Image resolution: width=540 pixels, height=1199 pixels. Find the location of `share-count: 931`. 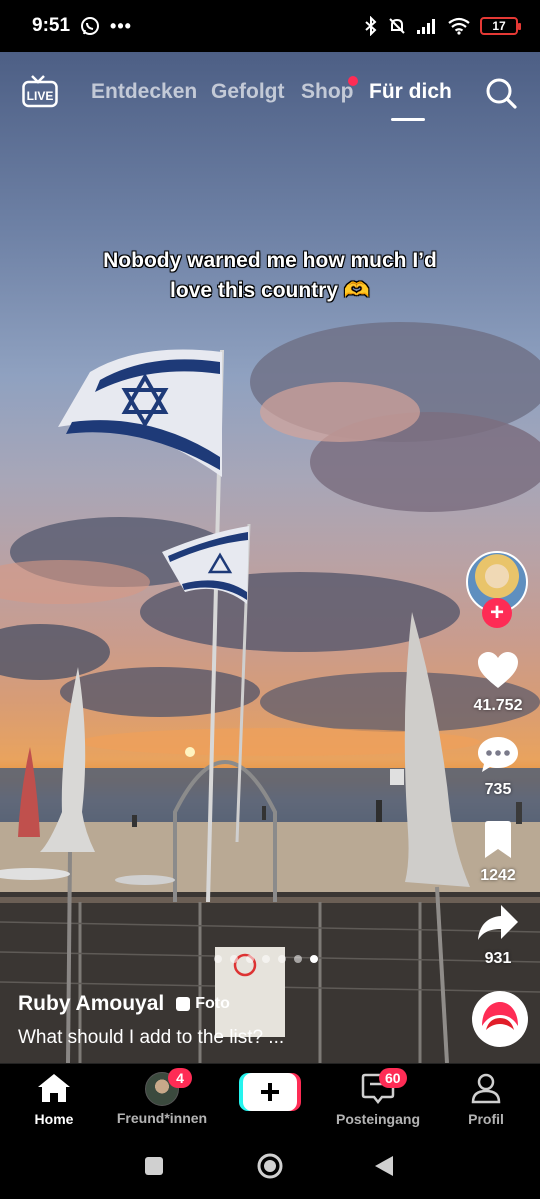

share-count: 931 is located at coordinates (498, 958).